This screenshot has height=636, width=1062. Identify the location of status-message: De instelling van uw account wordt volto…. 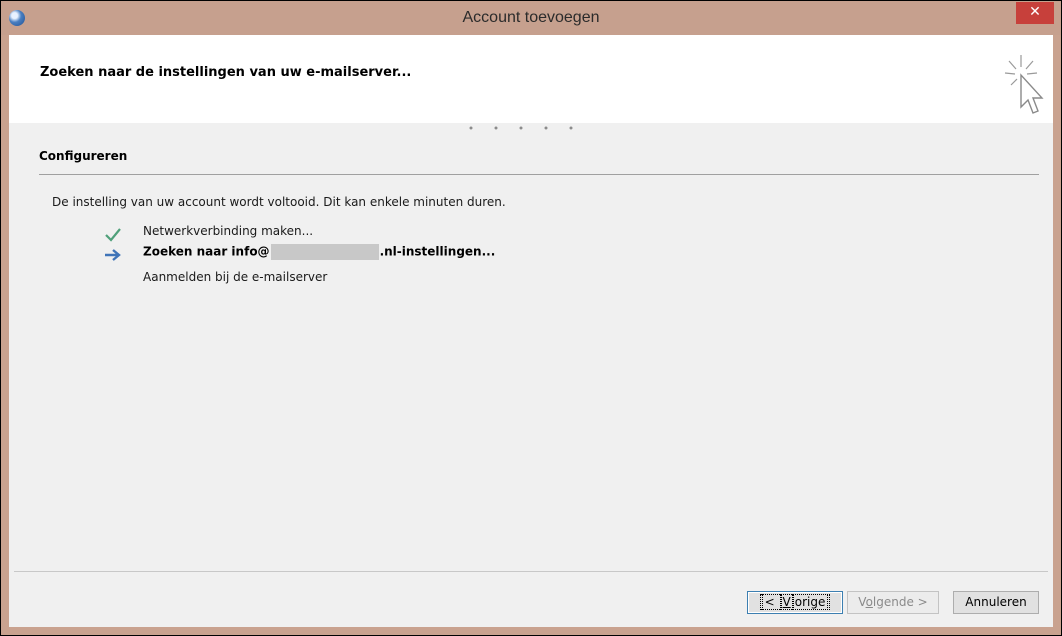
(279, 202).